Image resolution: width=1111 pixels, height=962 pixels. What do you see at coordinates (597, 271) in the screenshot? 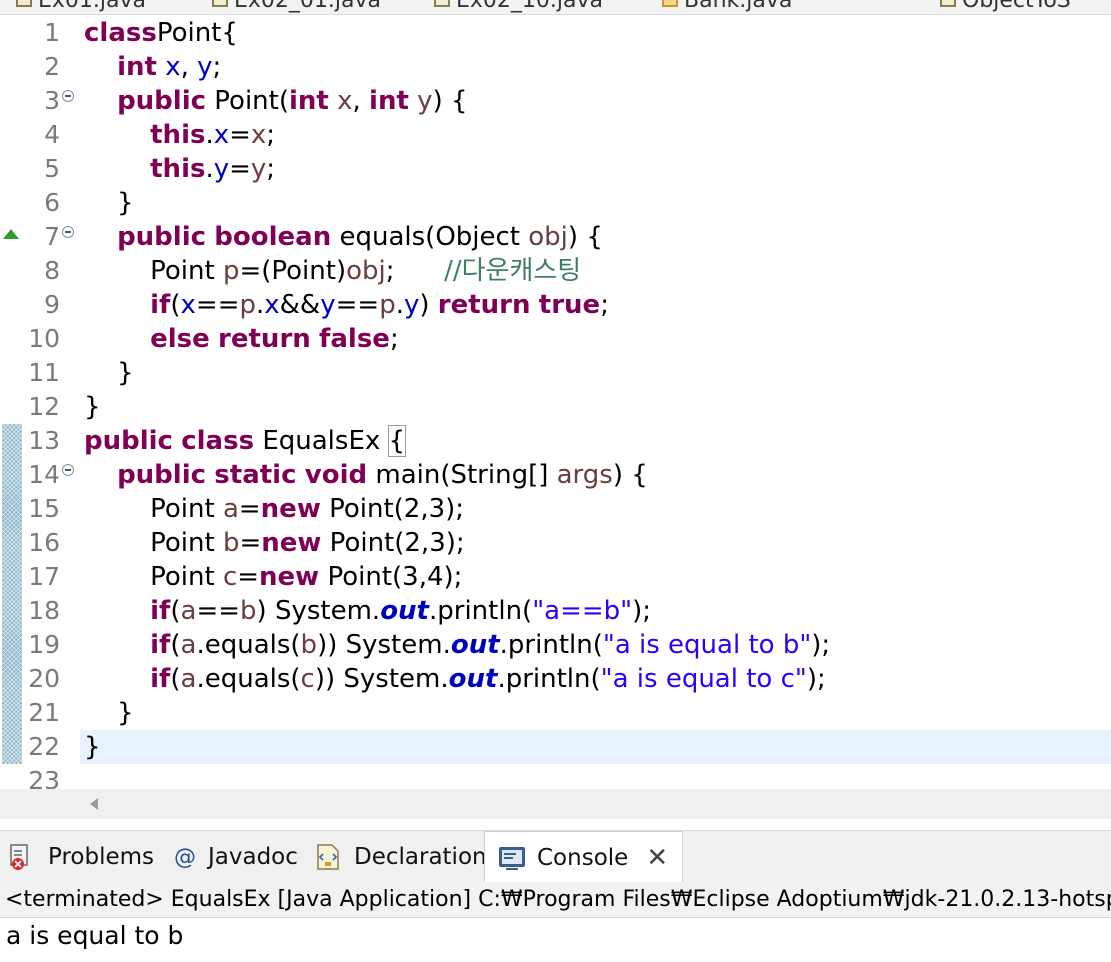
I see `code-line: Point p=(Point)obj; //다운캐스팅` at bounding box center [597, 271].